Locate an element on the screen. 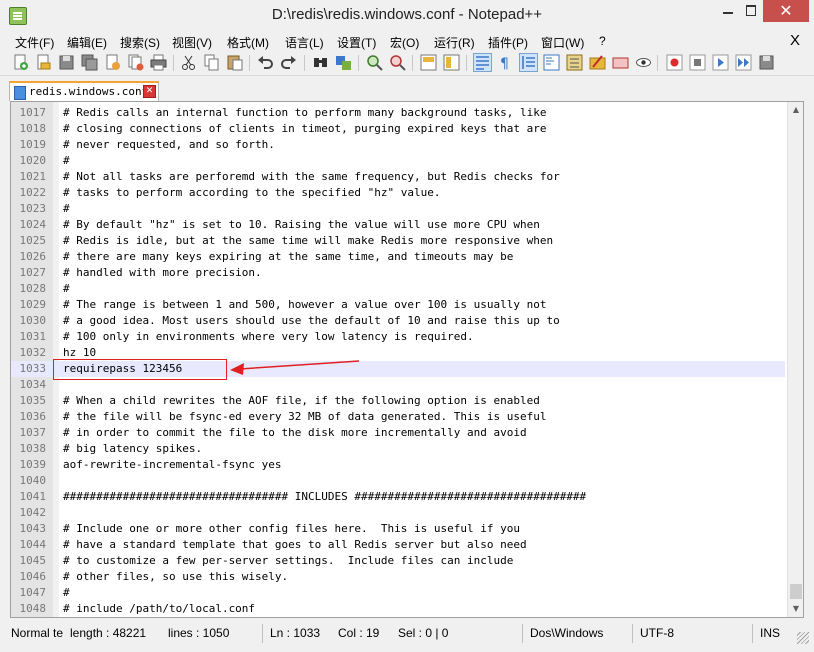 Image resolution: width=814 pixels, height=652 pixels. replace-icon is located at coordinates (343, 62).